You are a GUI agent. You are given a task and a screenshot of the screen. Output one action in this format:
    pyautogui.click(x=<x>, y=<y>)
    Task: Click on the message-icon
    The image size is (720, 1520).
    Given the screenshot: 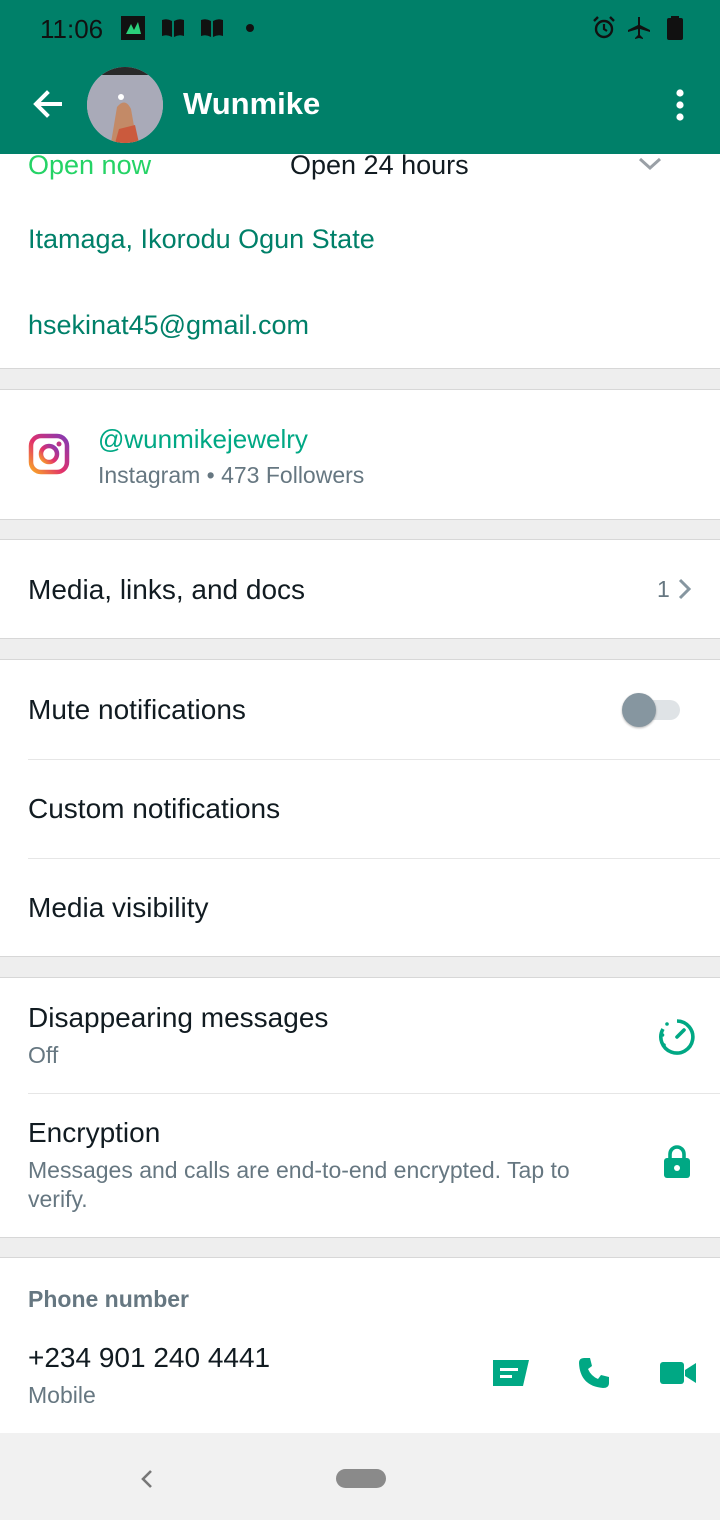 What is the action you would take?
    pyautogui.click(x=511, y=1373)
    